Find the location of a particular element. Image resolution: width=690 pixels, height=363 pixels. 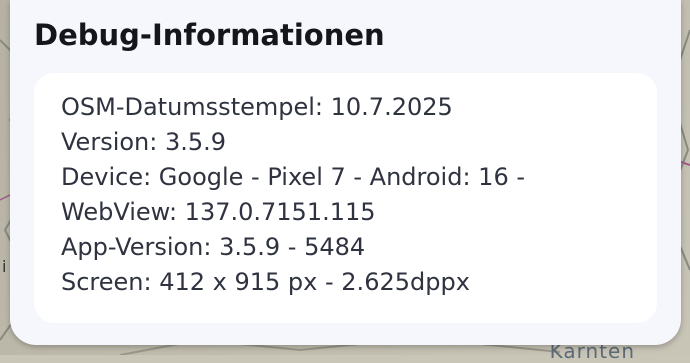

dialog-title: Debug-Informationen is located at coordinates (209, 35).